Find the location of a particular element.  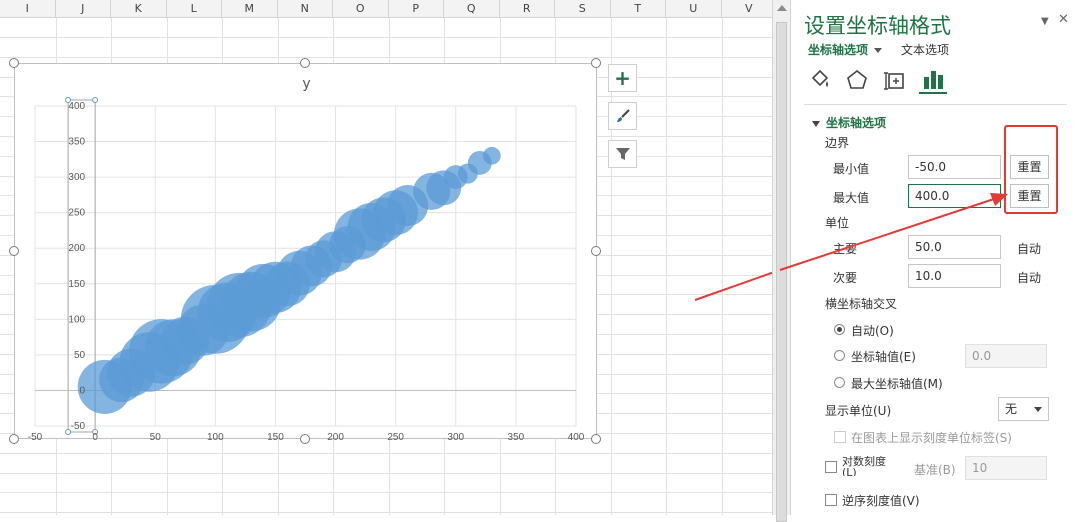

max-bound-input: 400.0 is located at coordinates (954, 196).